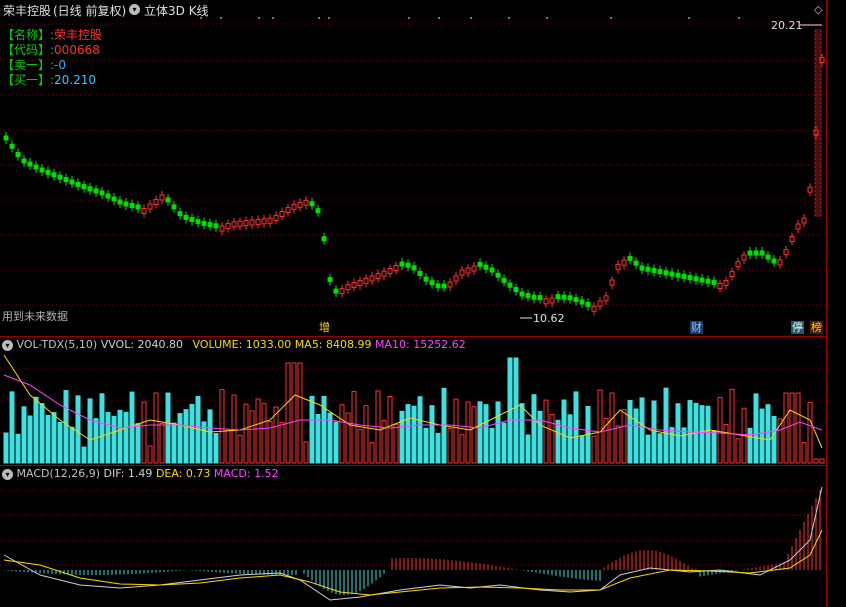 Image resolution: width=846 pixels, height=607 pixels. Describe the element at coordinates (7, 474) in the screenshot. I see `macd-menu-icon: ▾` at that location.